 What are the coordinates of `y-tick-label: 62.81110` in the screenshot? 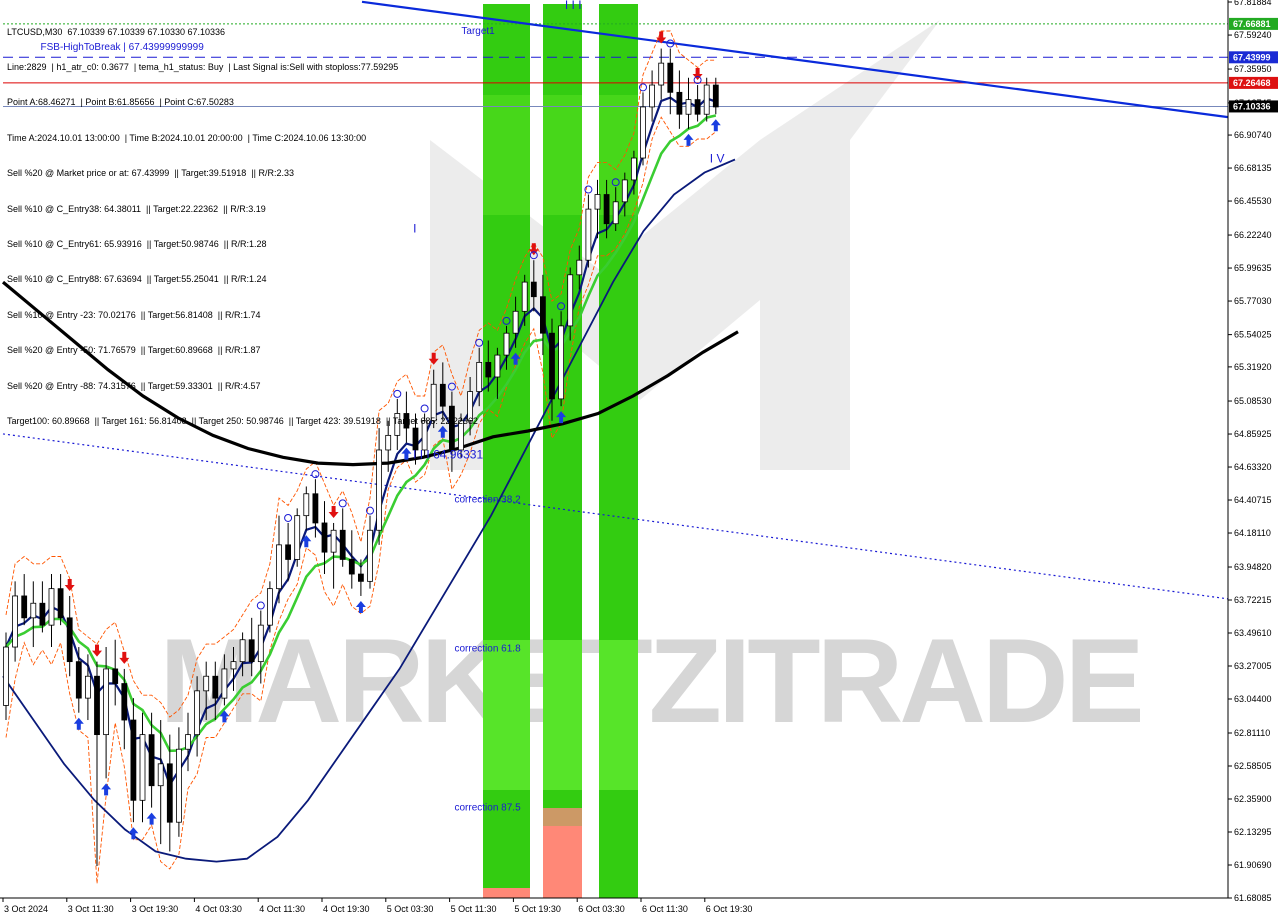 It's located at (1252, 733).